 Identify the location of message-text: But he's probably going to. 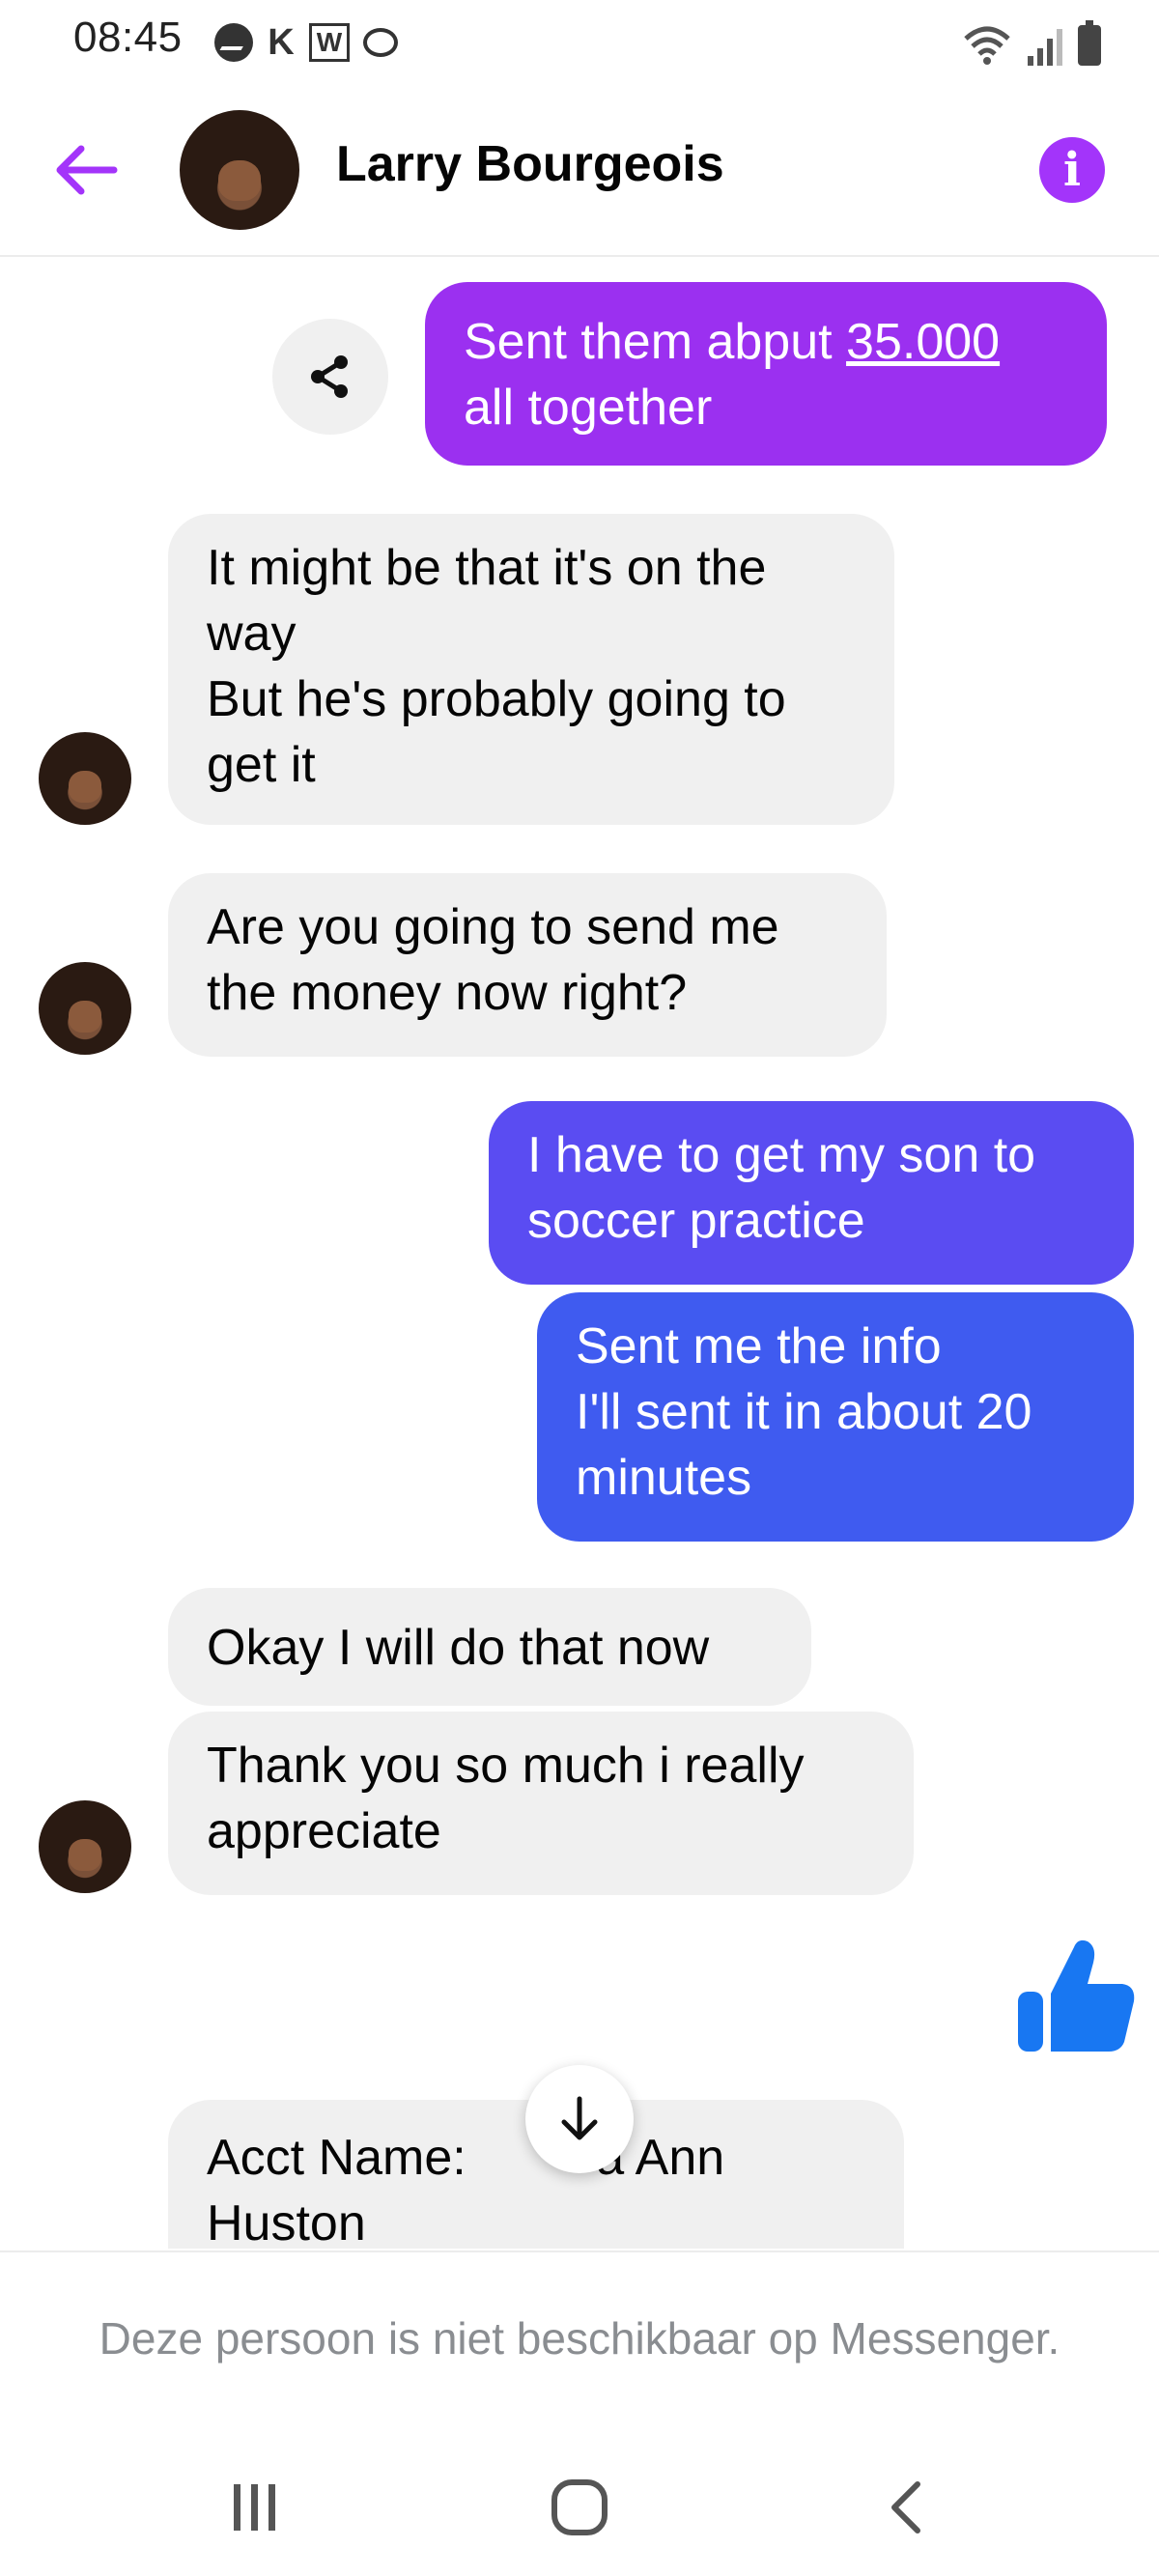
(496, 699).